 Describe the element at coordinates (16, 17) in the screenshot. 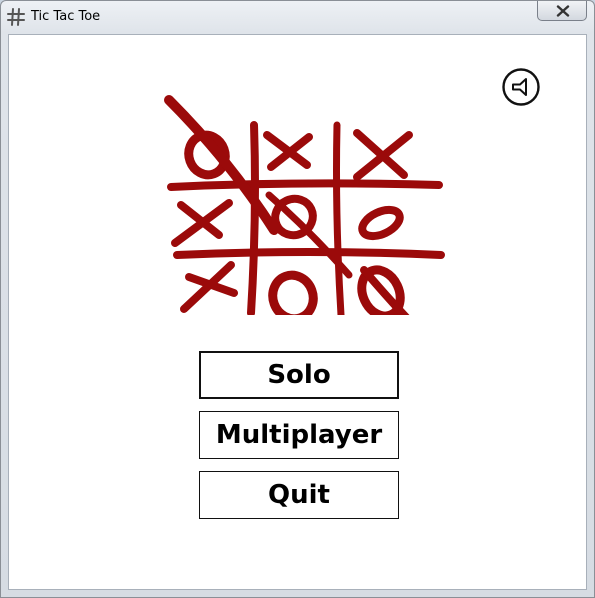

I see `hash-grid-icon` at that location.